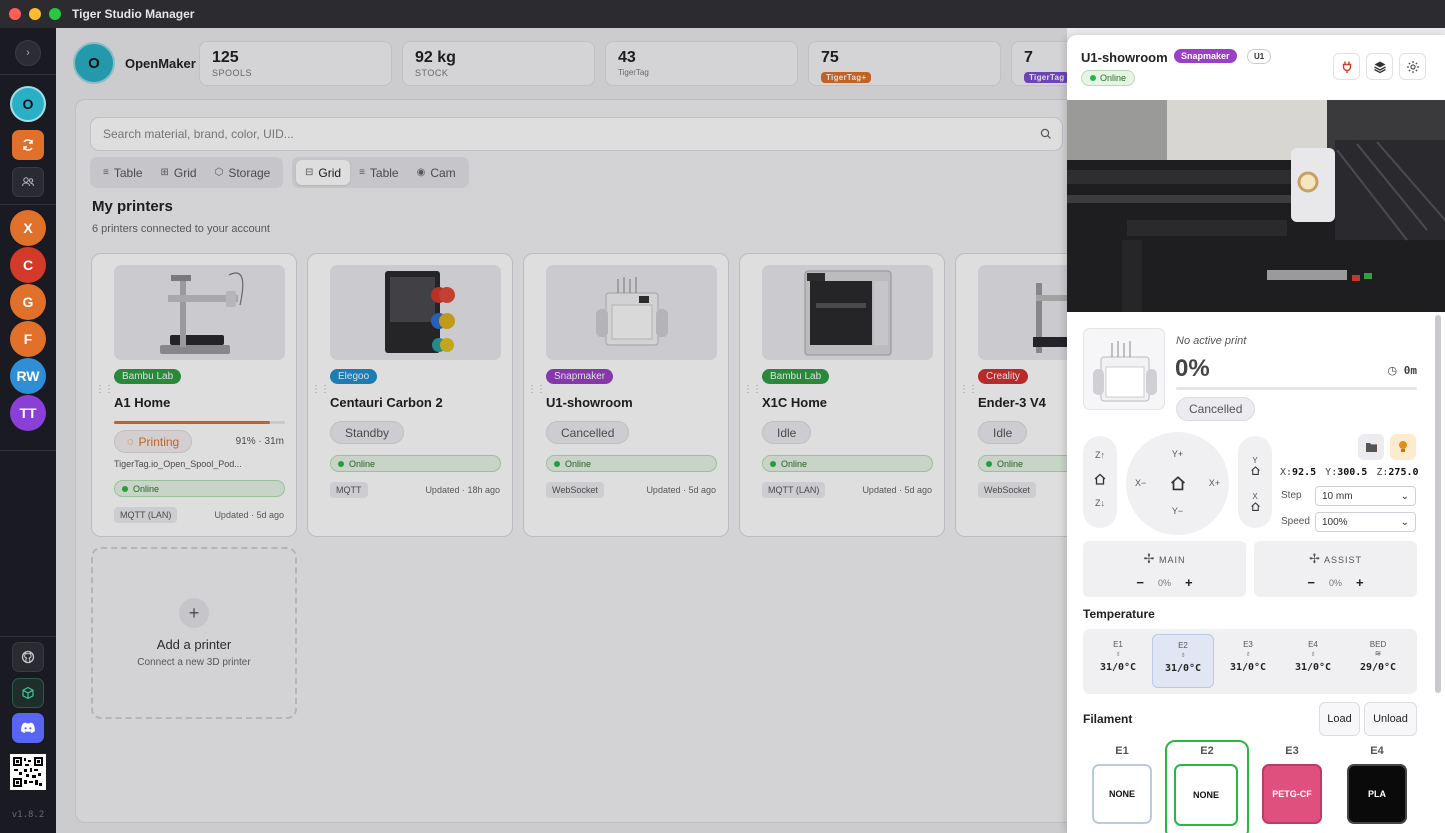  I want to click on expand-sidebar-button: ›, so click(28, 53).